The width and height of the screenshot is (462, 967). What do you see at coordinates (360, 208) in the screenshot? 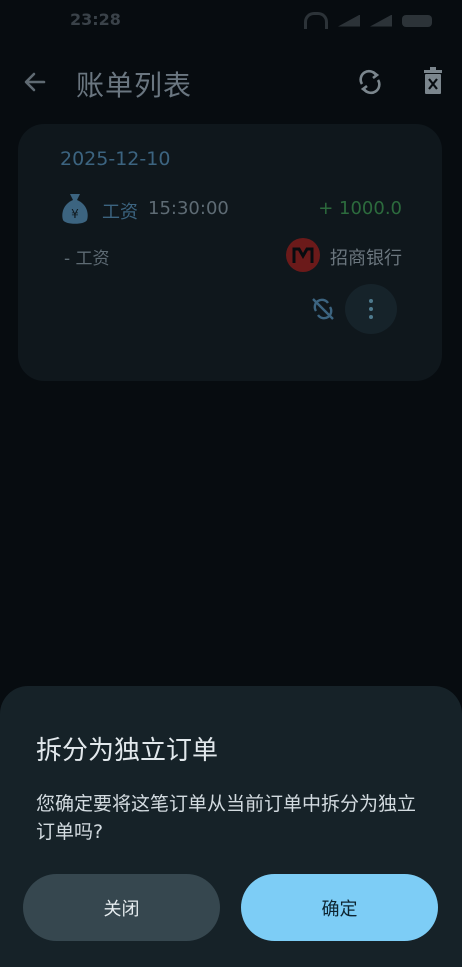
I see `amount: + 1000.0` at bounding box center [360, 208].